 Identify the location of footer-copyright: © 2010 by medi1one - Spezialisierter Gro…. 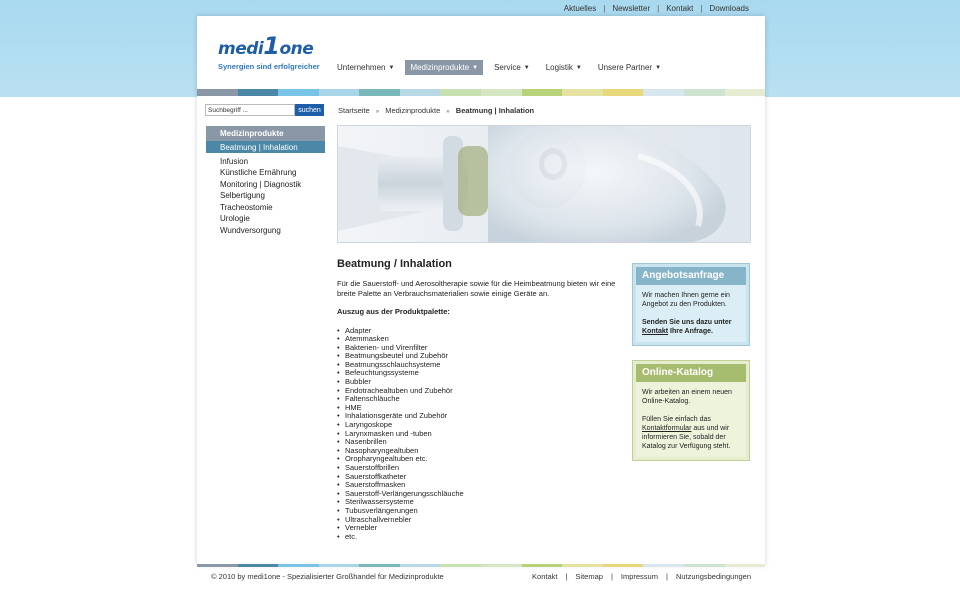
(327, 576).